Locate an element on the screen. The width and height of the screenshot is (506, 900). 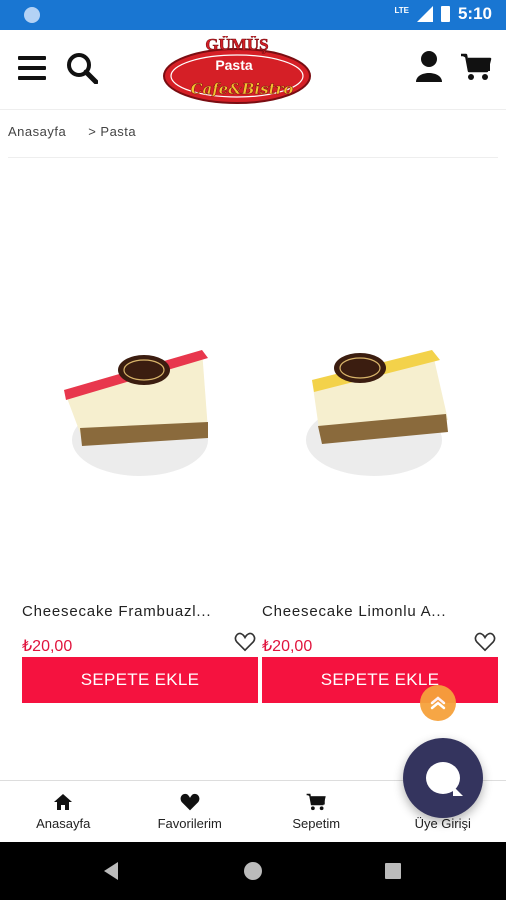
nav-favorites-label: Favorilerim is located at coordinates (189, 823).